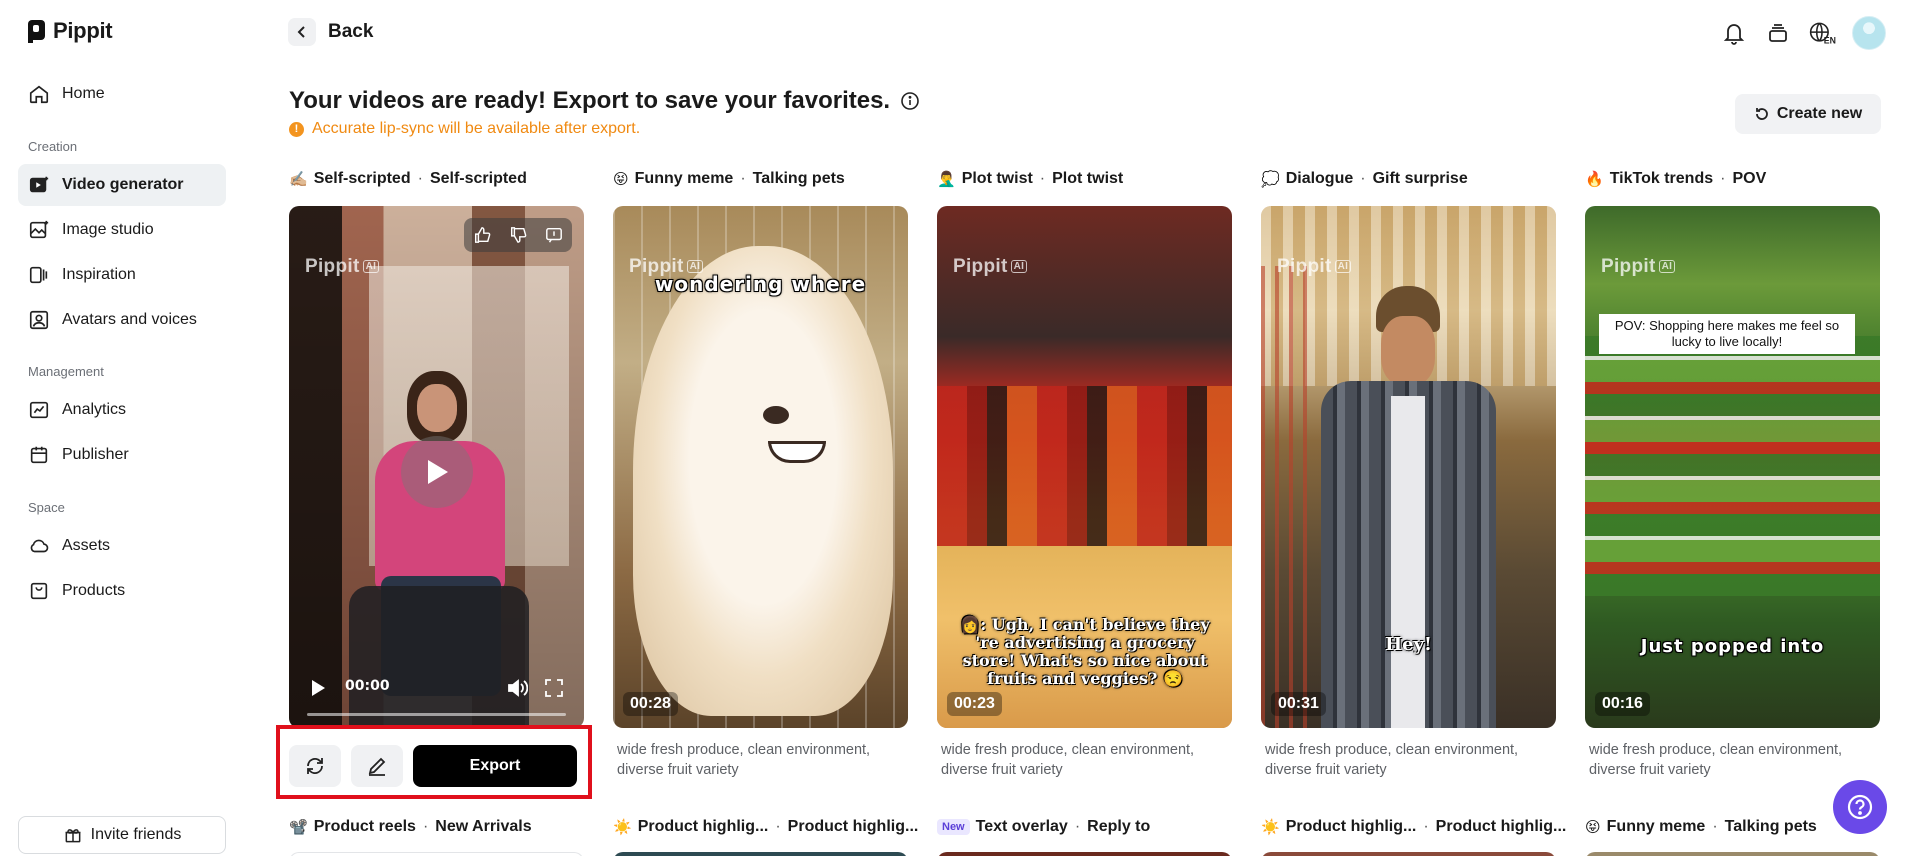 The width and height of the screenshot is (1908, 856). I want to click on sidebar-item-video-generator: Video generator, so click(122, 185).